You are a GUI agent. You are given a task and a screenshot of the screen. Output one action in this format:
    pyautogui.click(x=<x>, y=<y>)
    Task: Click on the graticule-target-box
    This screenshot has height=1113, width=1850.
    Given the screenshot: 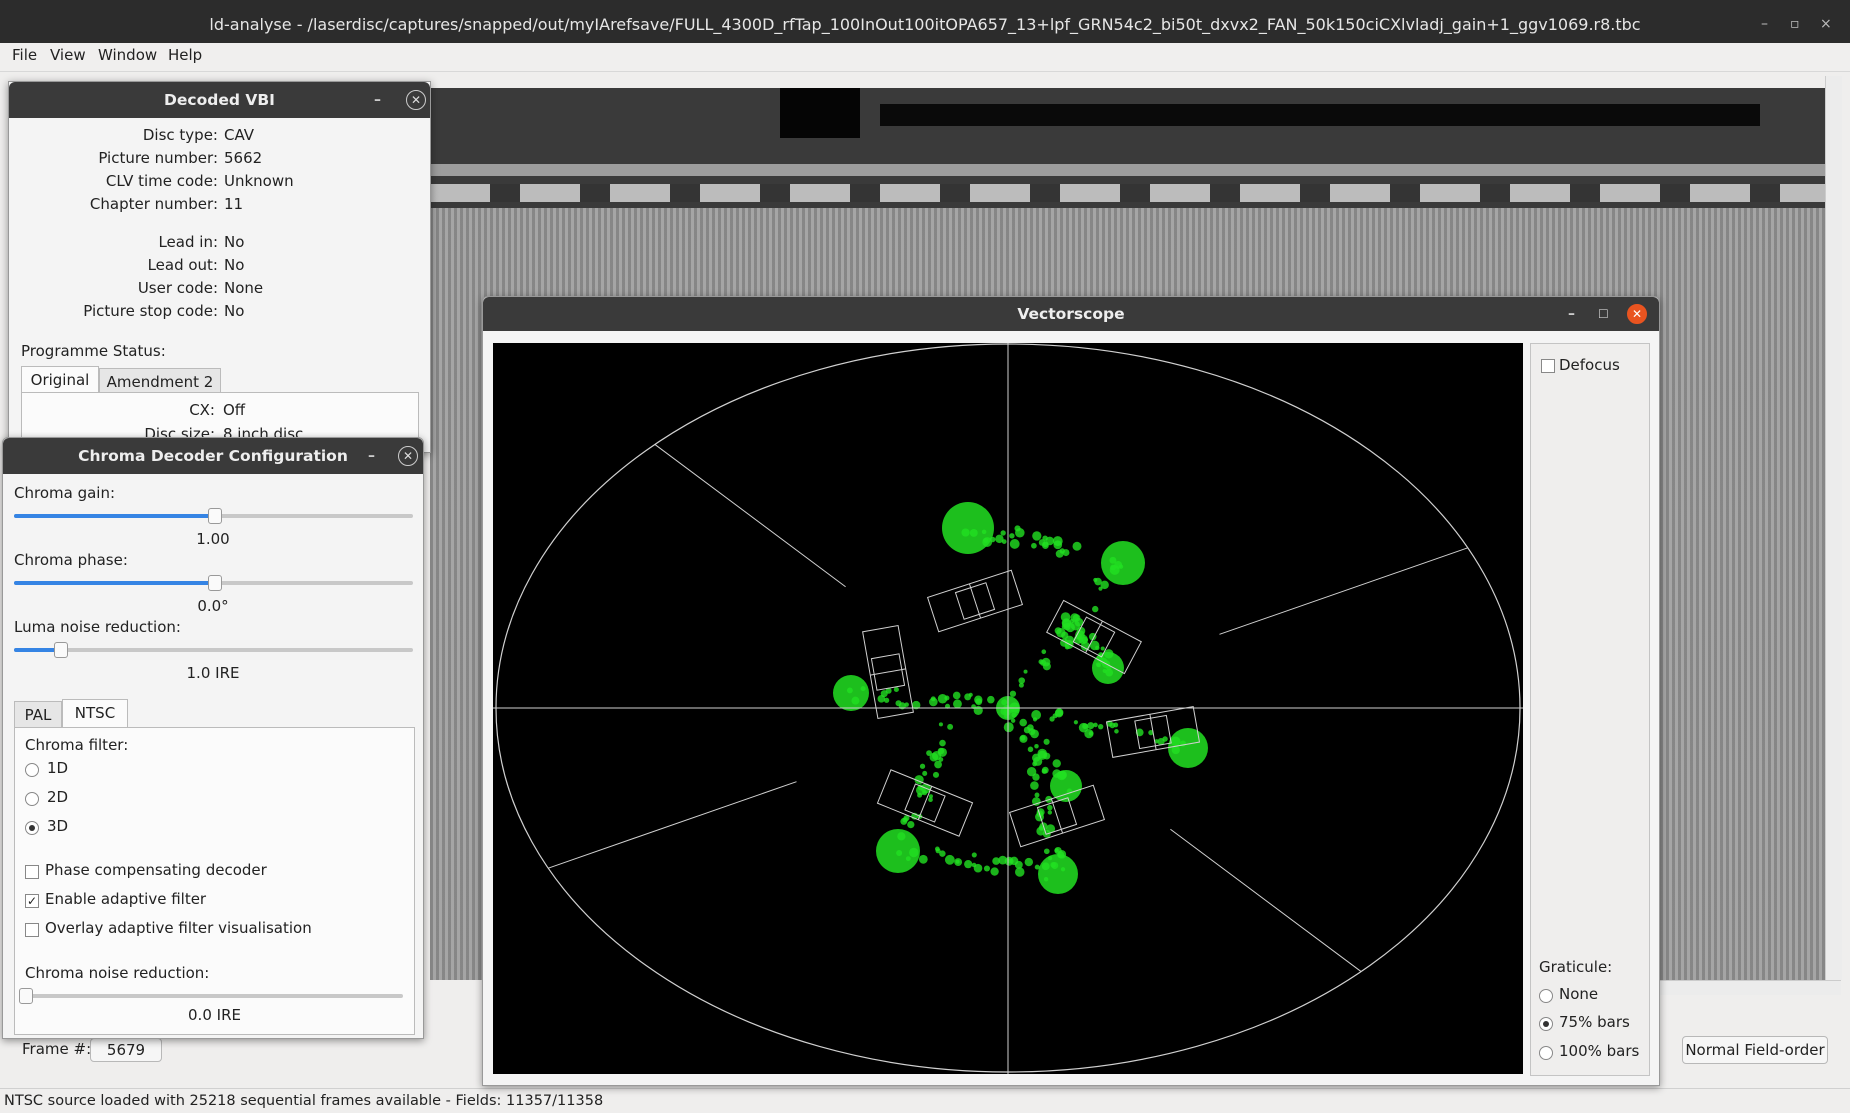 What is the action you would take?
    pyautogui.click(x=925, y=803)
    